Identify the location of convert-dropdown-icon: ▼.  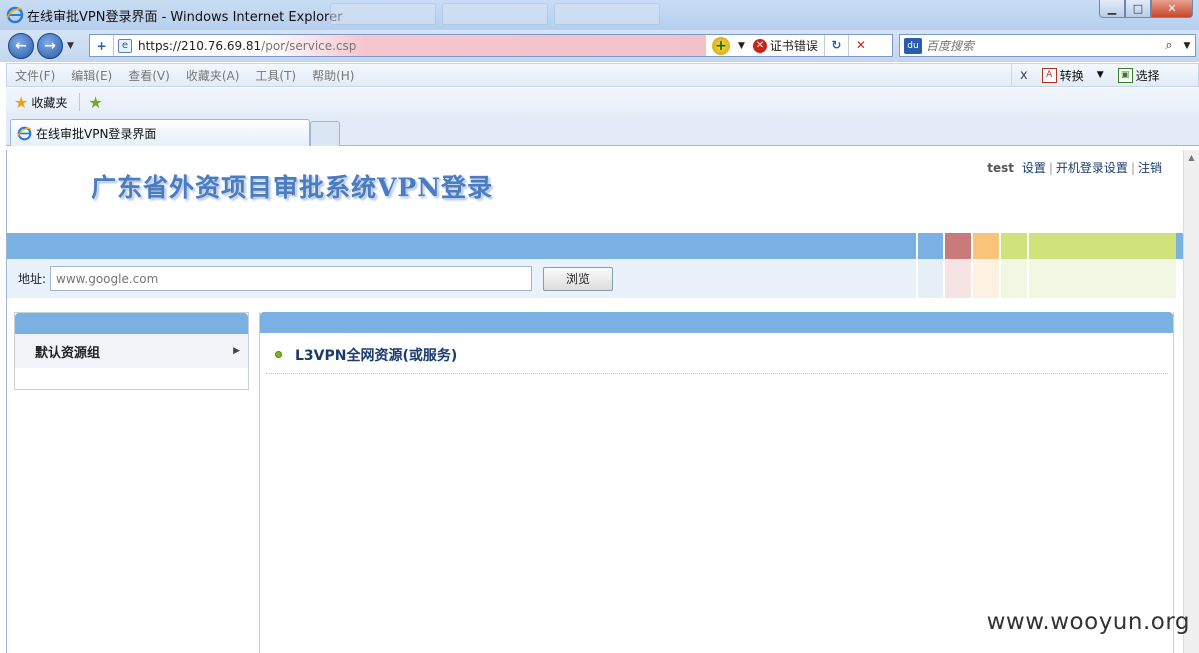
(1100, 75).